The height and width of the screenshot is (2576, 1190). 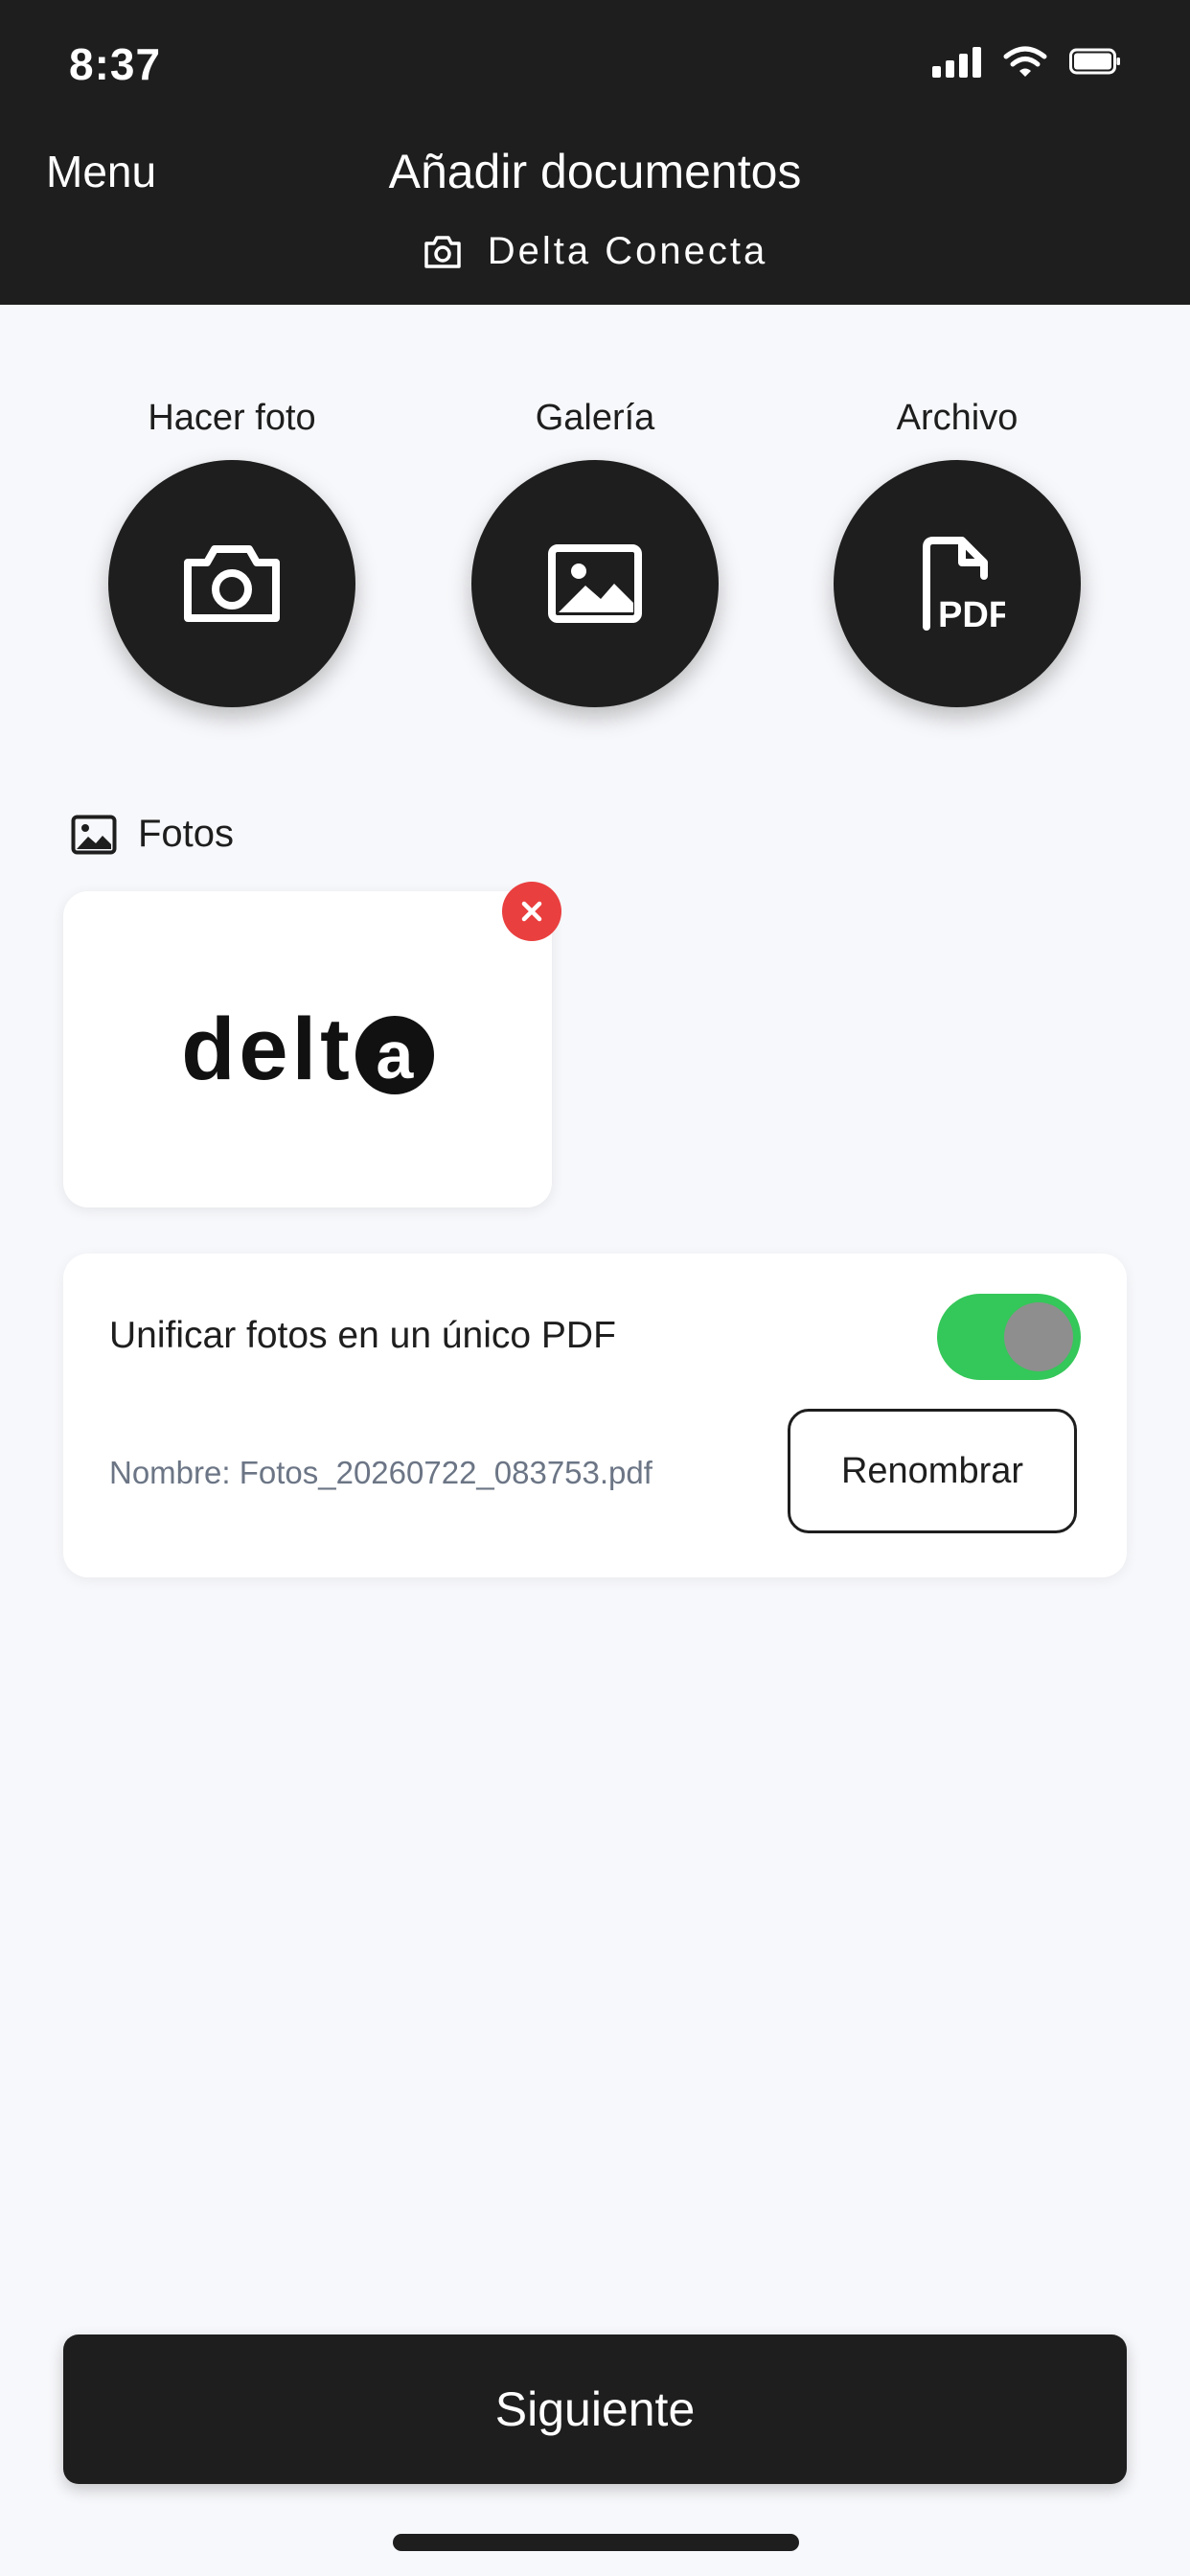 I want to click on delta-logo: delt a, so click(x=308, y=1050).